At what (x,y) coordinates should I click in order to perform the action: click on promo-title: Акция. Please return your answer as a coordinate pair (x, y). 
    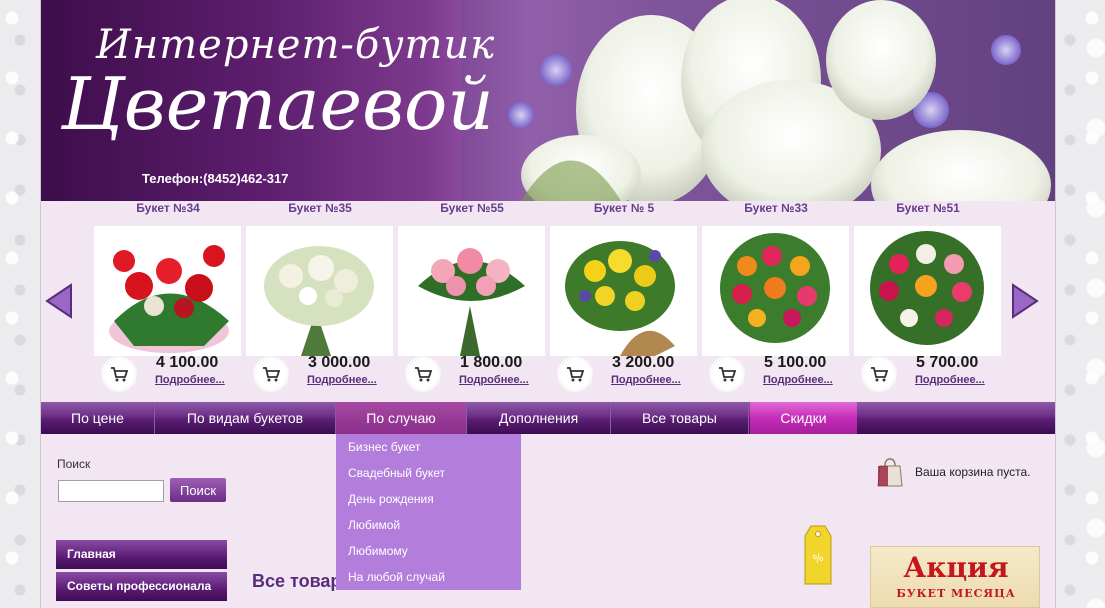
    Looking at the image, I should click on (956, 567).